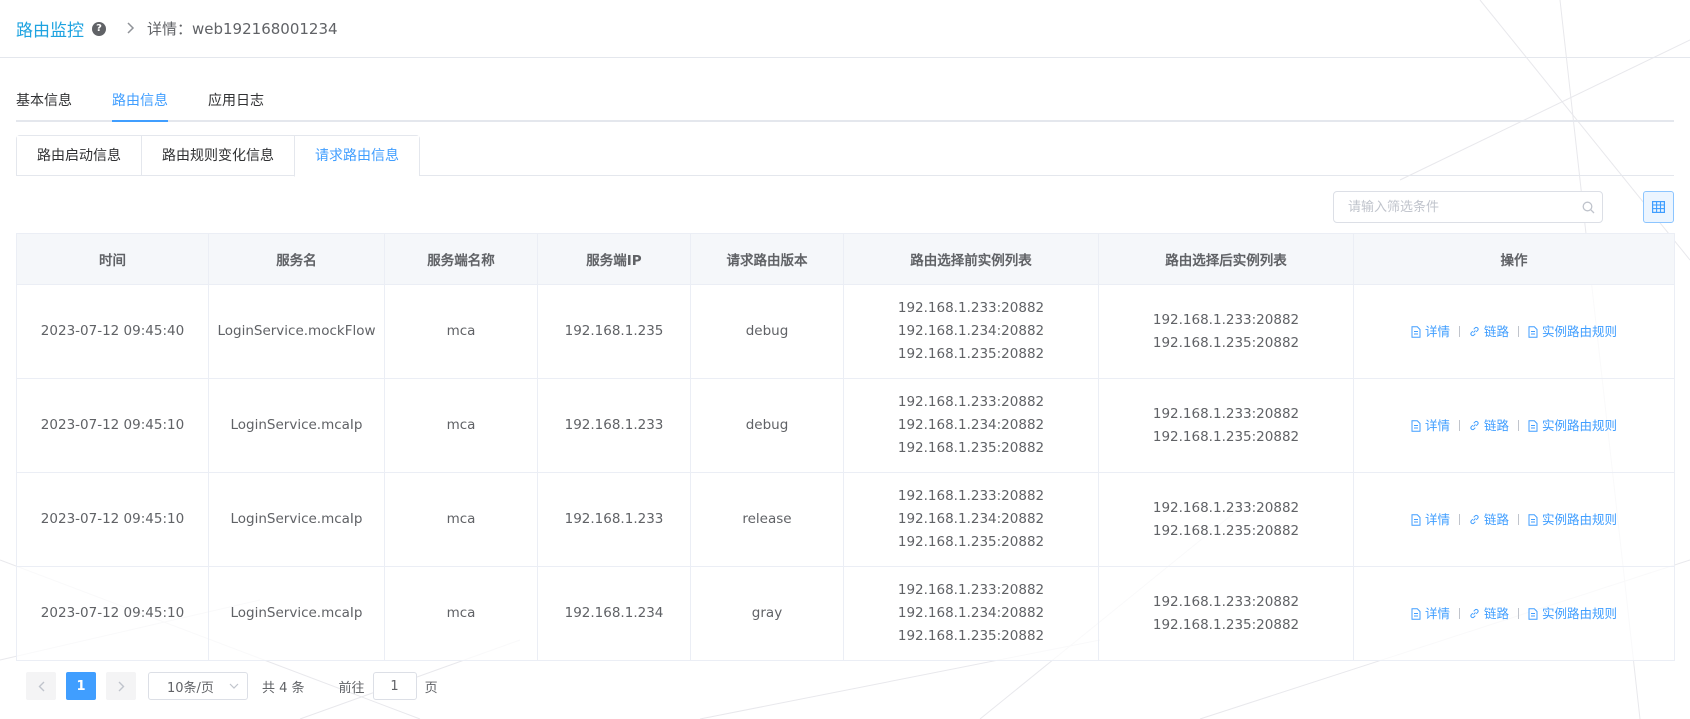  Describe the element at coordinates (767, 519) in the screenshot. I see `cell-version: release` at that location.